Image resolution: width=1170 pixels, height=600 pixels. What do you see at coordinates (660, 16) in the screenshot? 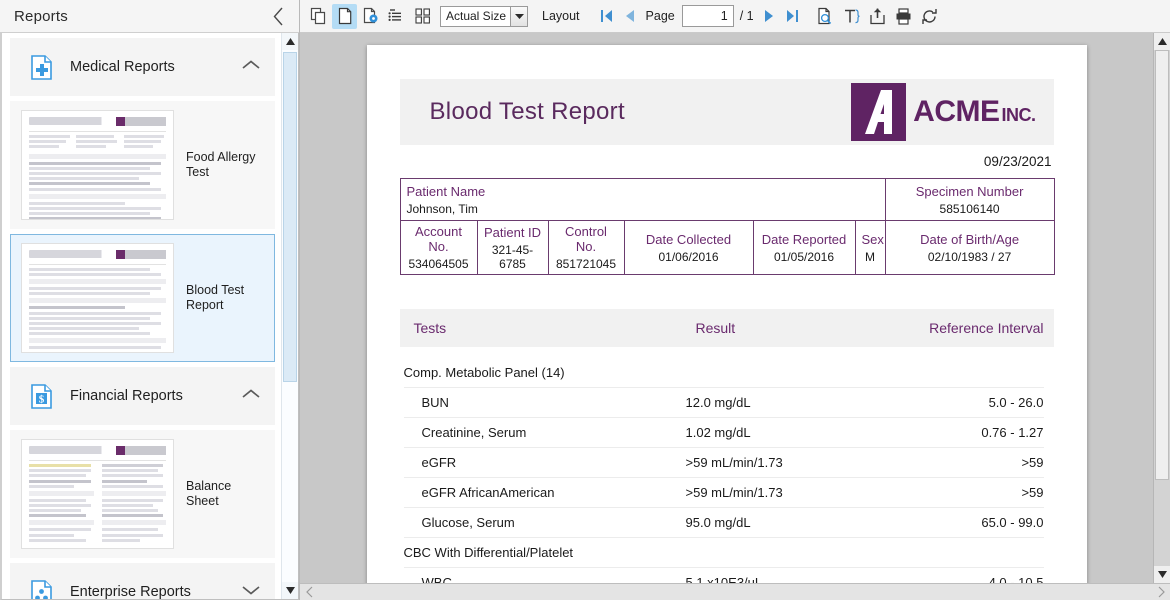
I see `page-label: Page` at bounding box center [660, 16].